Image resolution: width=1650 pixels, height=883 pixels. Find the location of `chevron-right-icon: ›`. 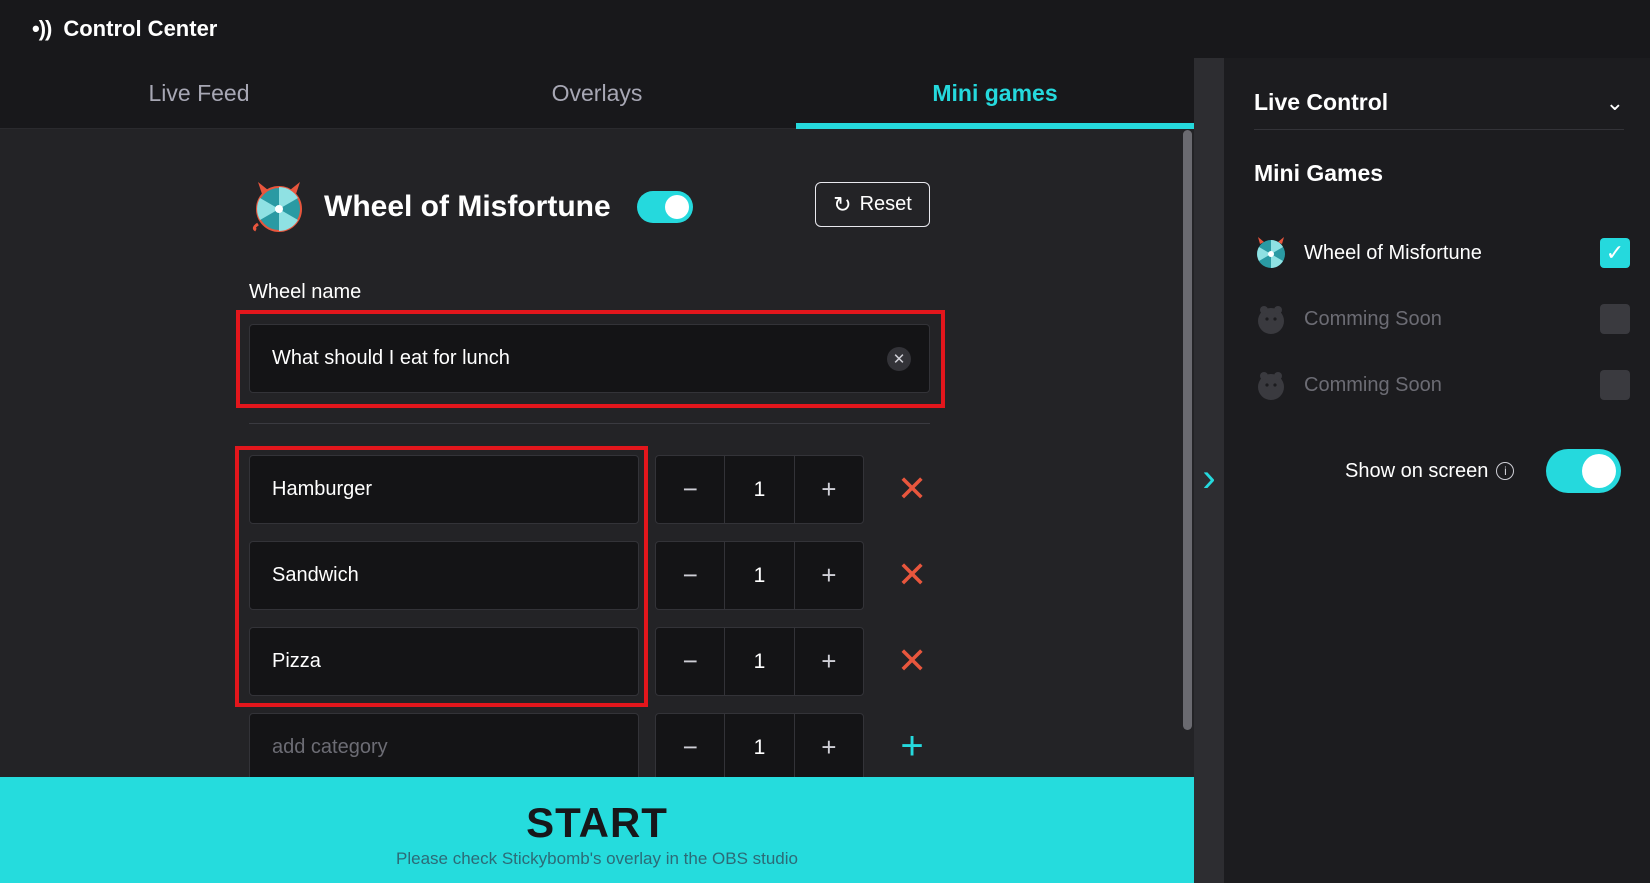

chevron-right-icon: › is located at coordinates (1209, 478).